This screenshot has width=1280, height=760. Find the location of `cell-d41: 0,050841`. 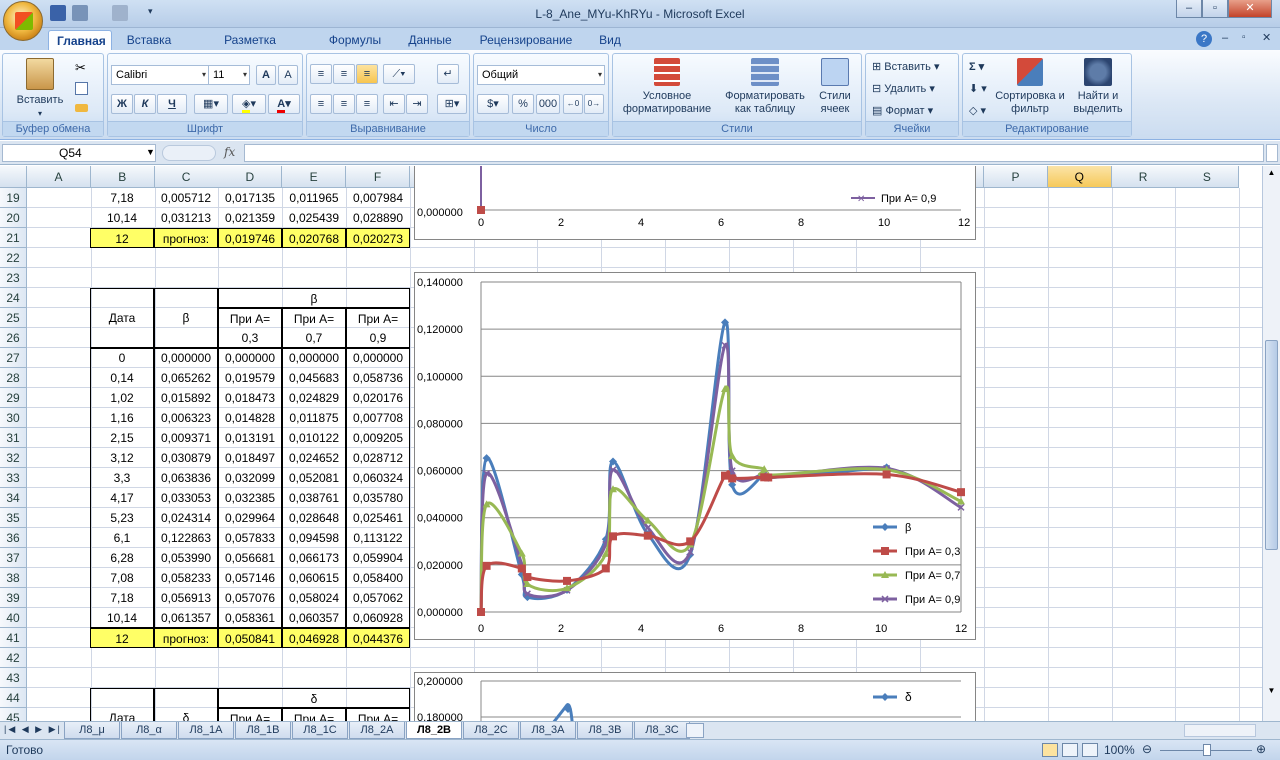

cell-d41: 0,050841 is located at coordinates (250, 638).